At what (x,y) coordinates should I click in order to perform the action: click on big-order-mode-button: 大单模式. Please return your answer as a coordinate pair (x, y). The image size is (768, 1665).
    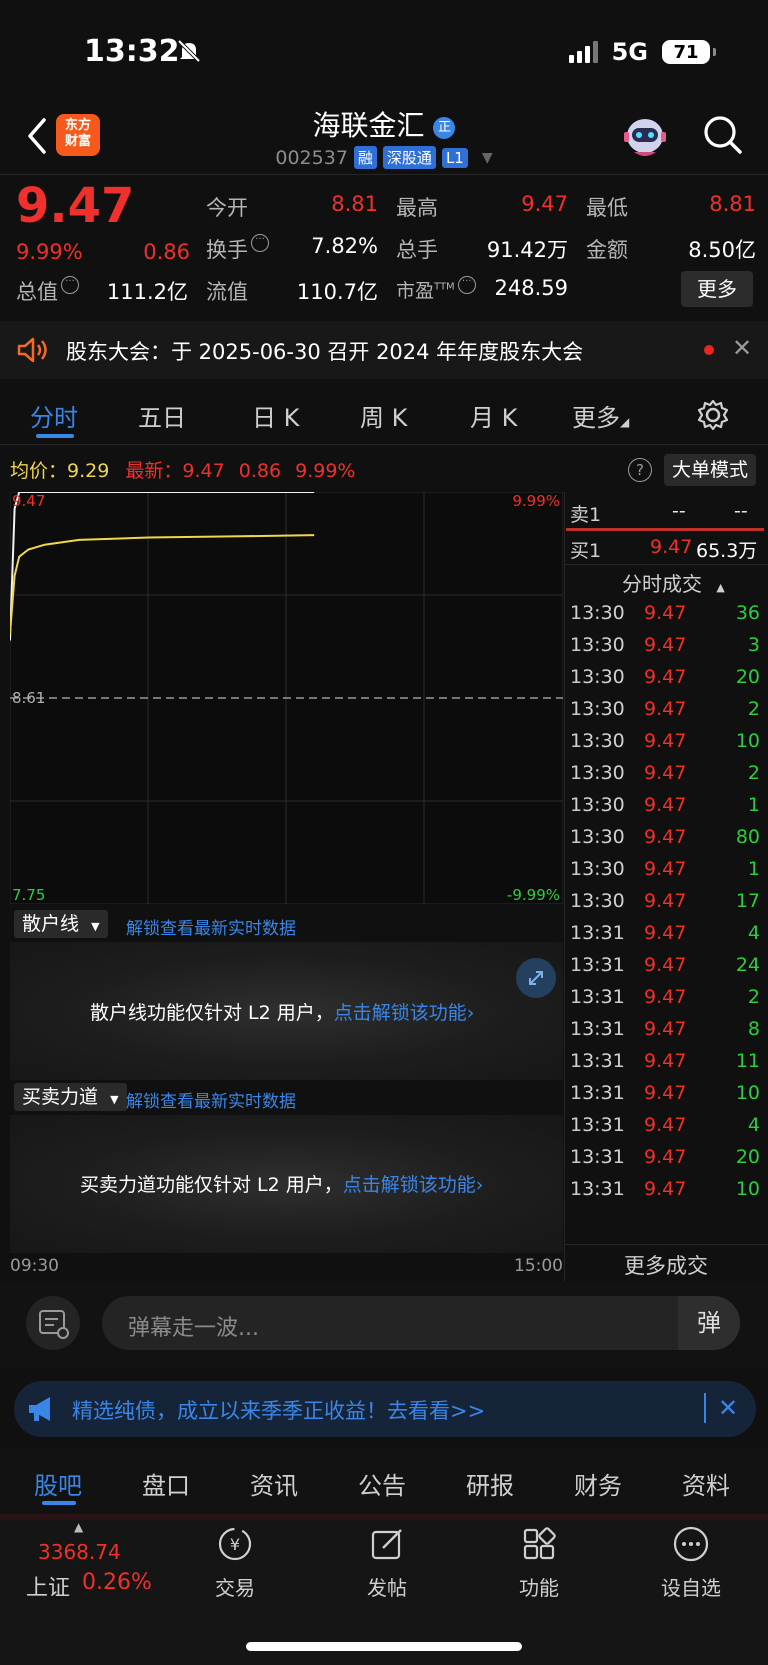
    Looking at the image, I should click on (710, 470).